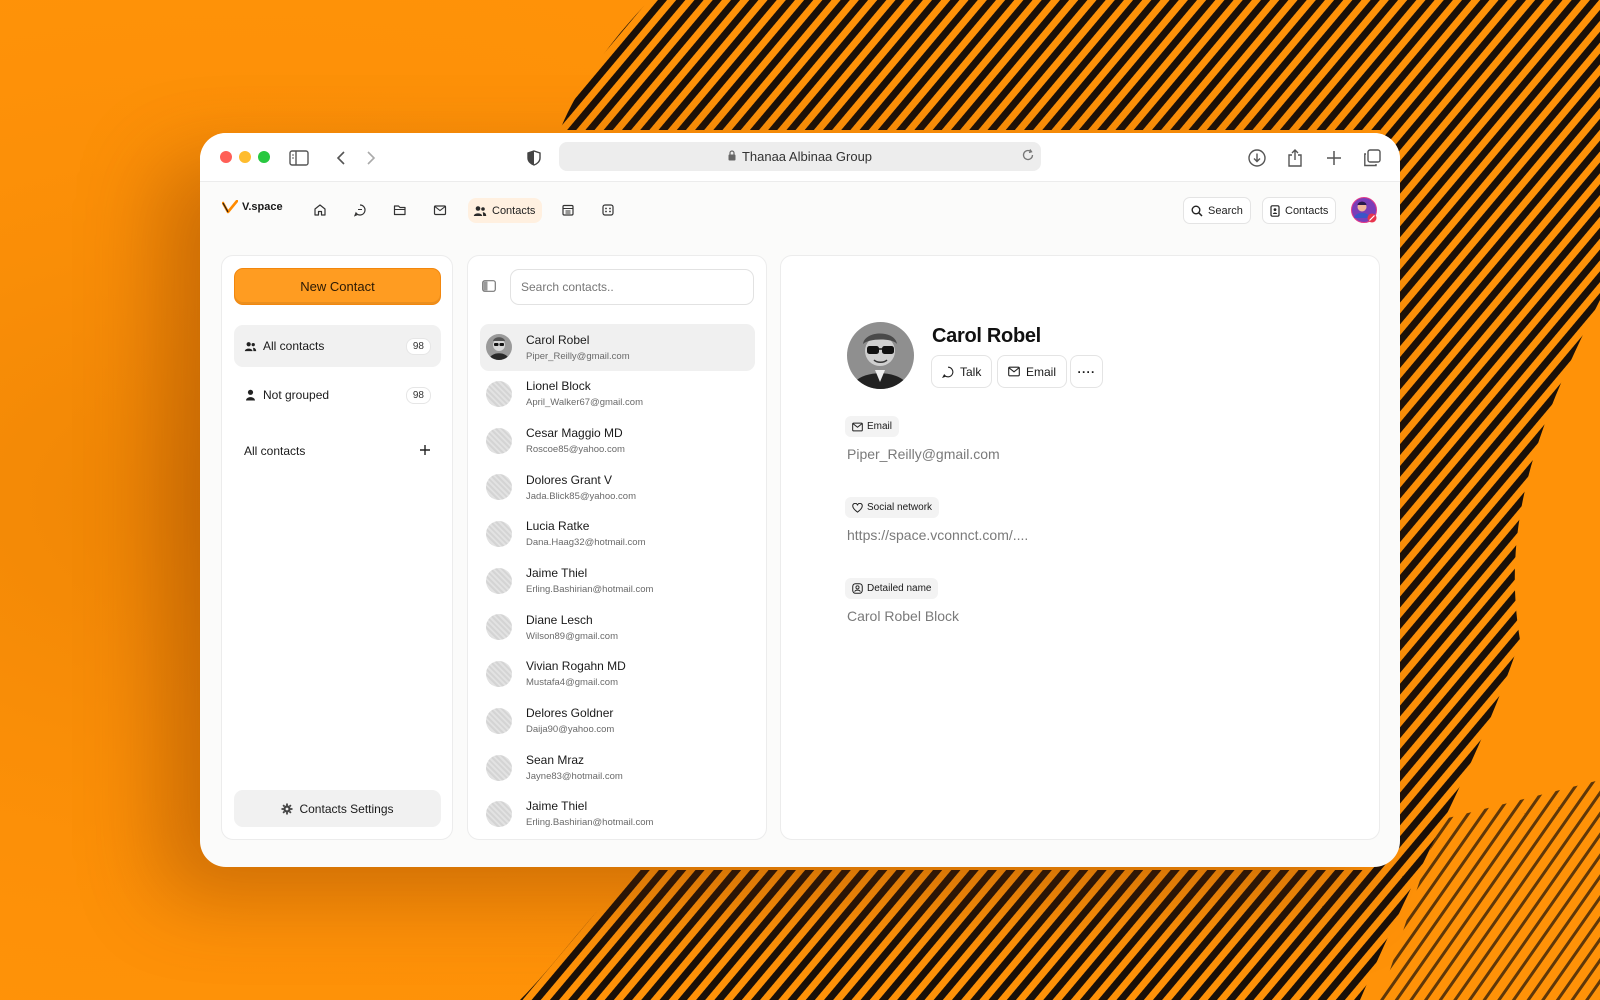  I want to click on contact-row: Sean Mraz Jayne83@hotmail.com, so click(617, 767).